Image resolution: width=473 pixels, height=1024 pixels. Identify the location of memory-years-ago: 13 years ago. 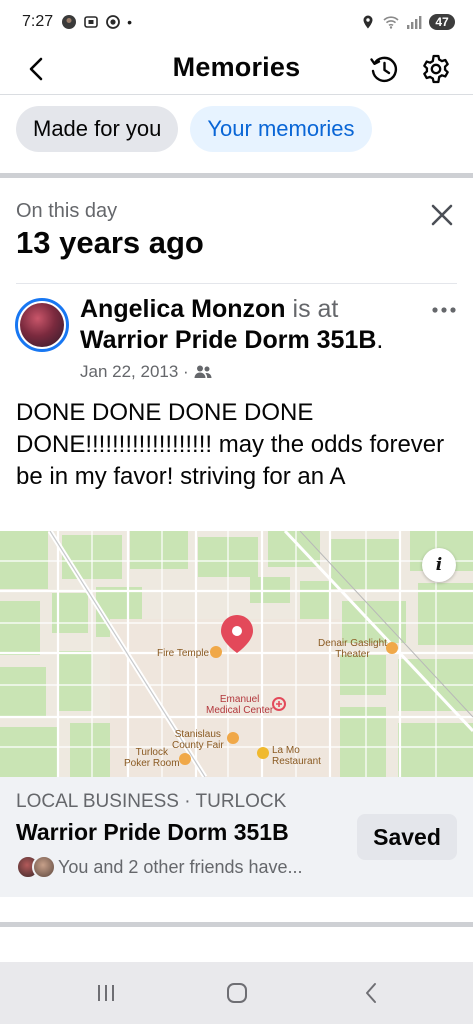
(110, 242).